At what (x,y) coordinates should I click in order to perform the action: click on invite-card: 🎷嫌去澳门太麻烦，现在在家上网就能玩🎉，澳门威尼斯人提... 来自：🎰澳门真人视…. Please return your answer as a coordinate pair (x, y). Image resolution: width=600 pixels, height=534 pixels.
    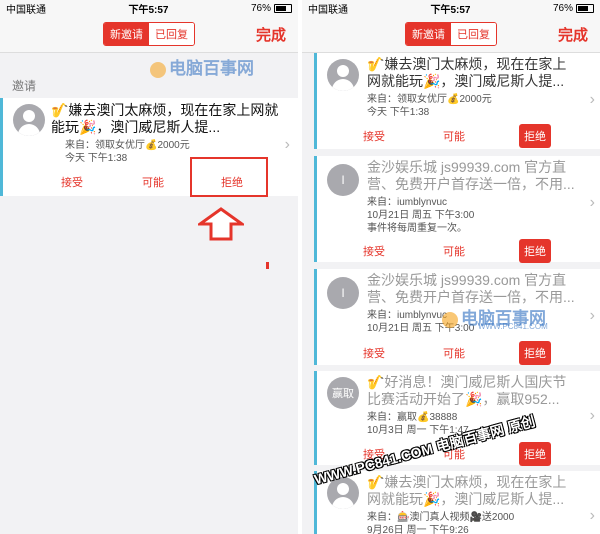
    Looking at the image, I should click on (457, 502).